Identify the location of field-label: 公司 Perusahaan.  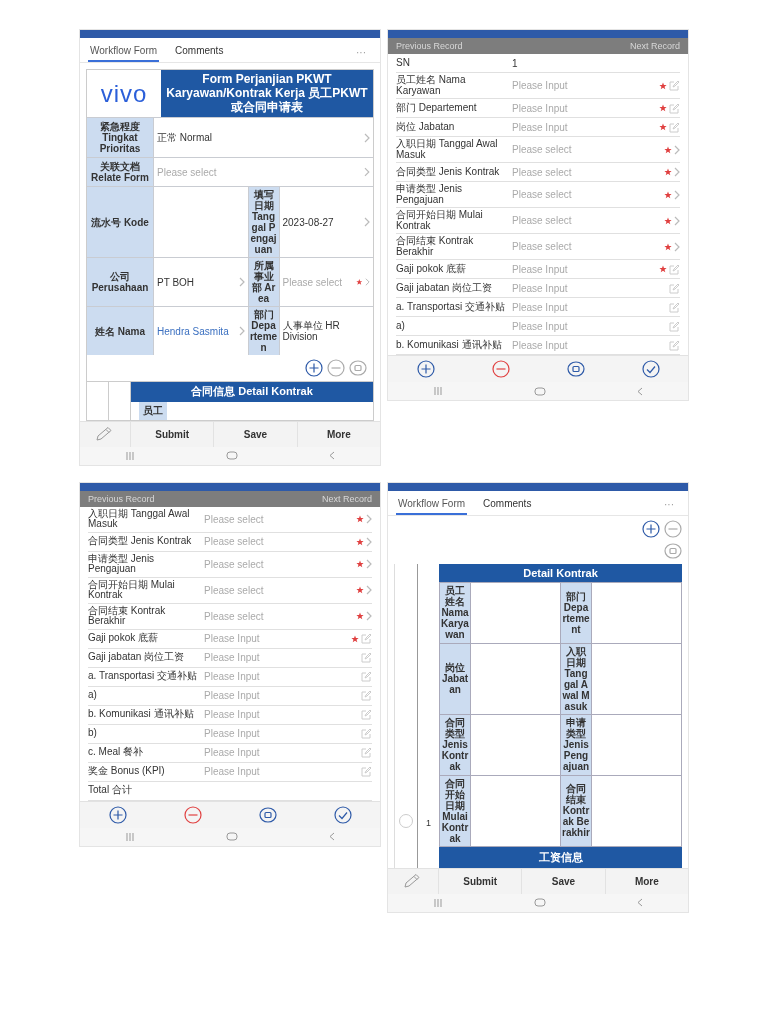
(120, 282).